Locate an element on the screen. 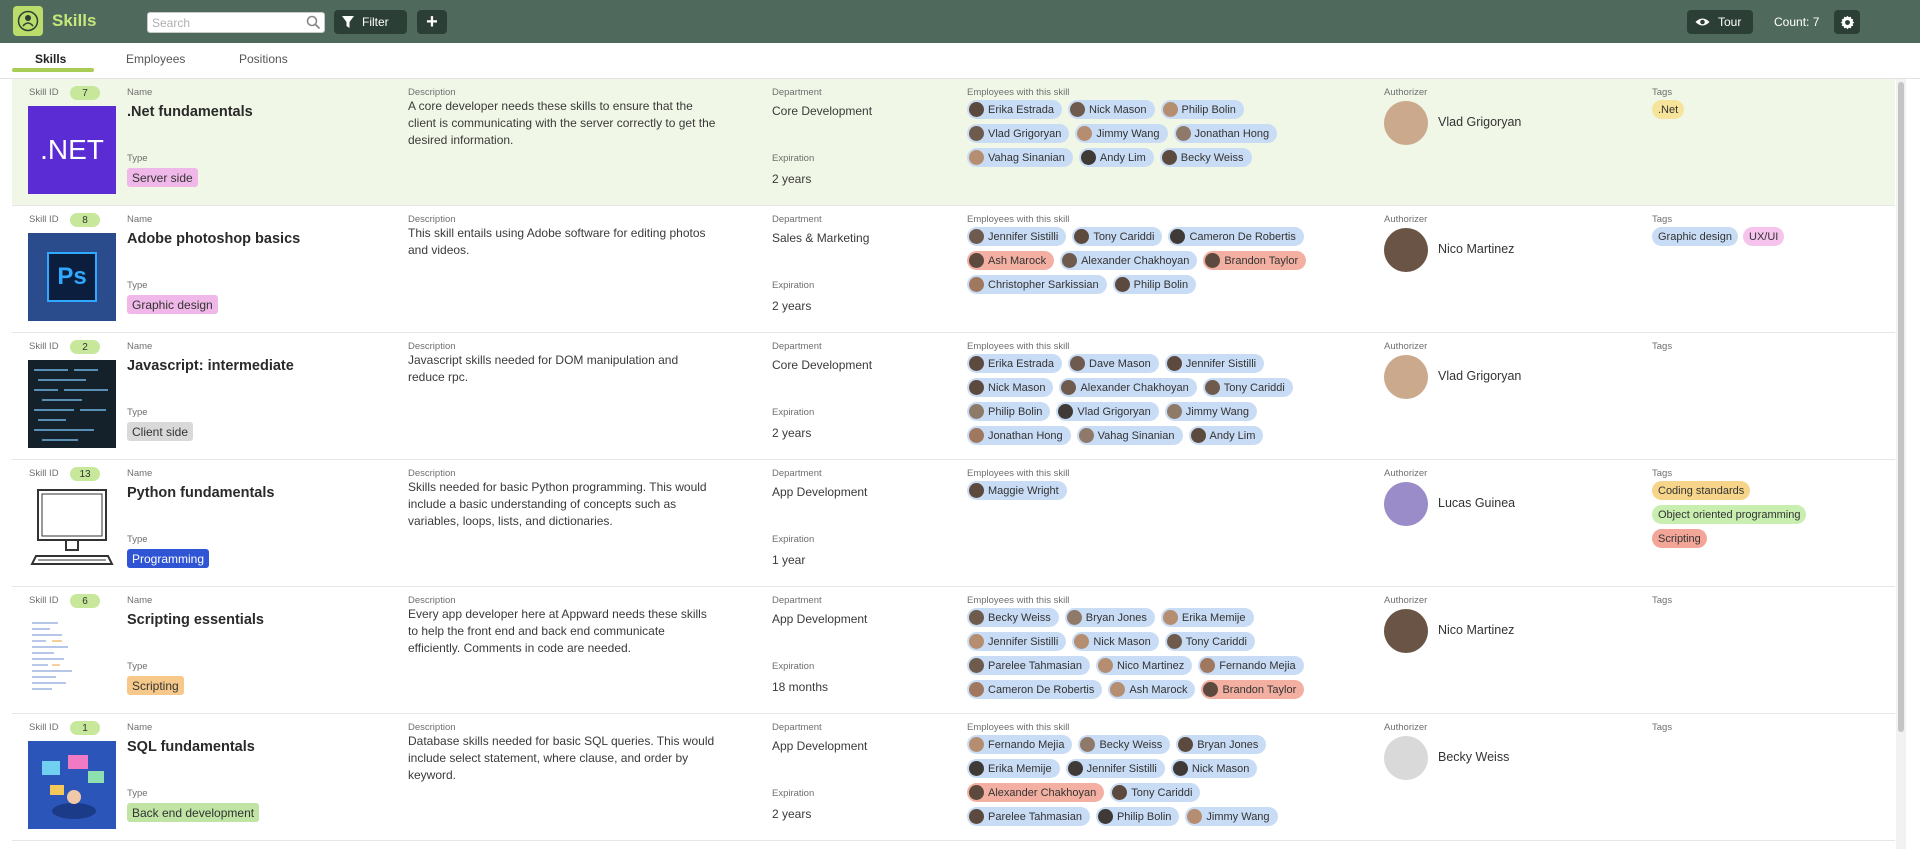 The height and width of the screenshot is (853, 1920). tag-badge: Scripting is located at coordinates (1679, 538).